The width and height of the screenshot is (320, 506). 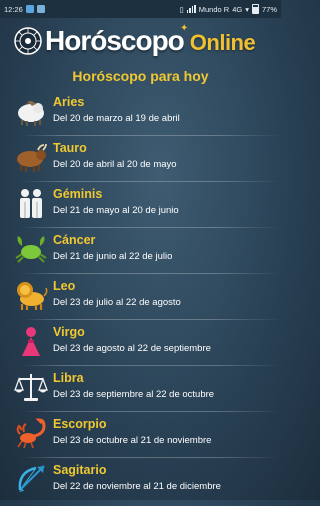 I want to click on logo-title: Horóscopo, so click(x=115, y=40).